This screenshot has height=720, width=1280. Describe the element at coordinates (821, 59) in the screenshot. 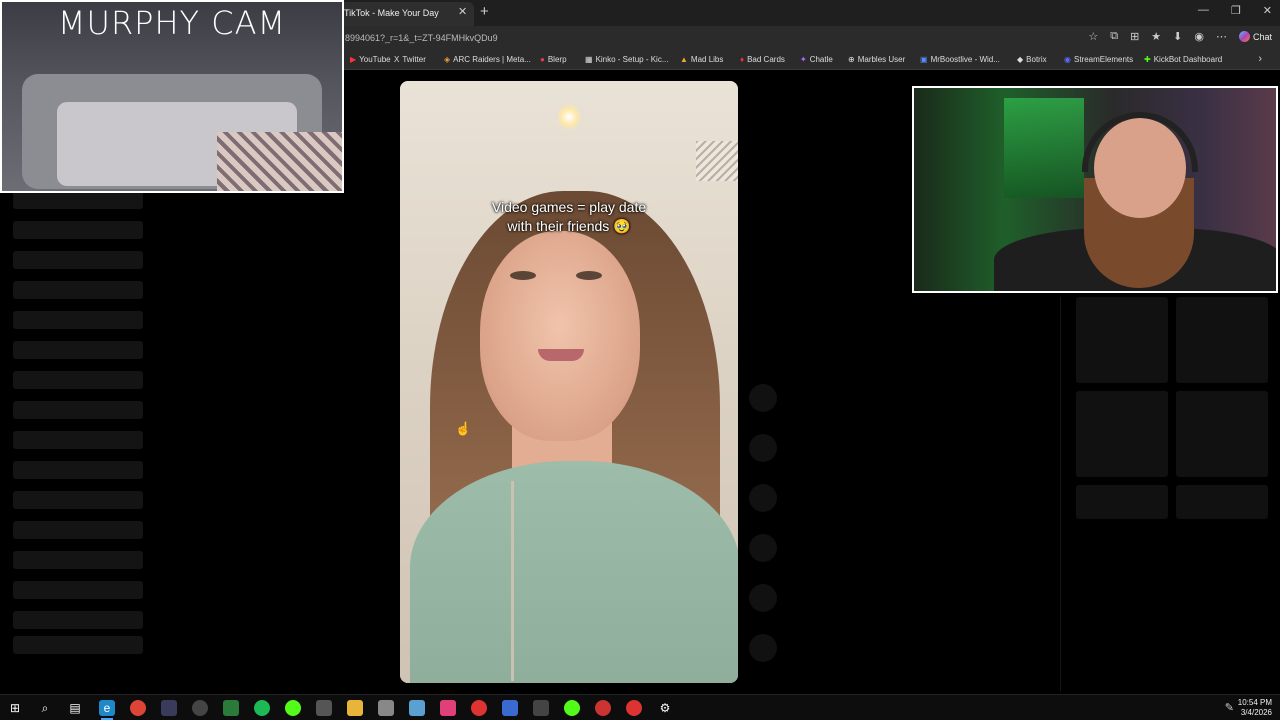

I see `bookmark-label: Chatle` at that location.